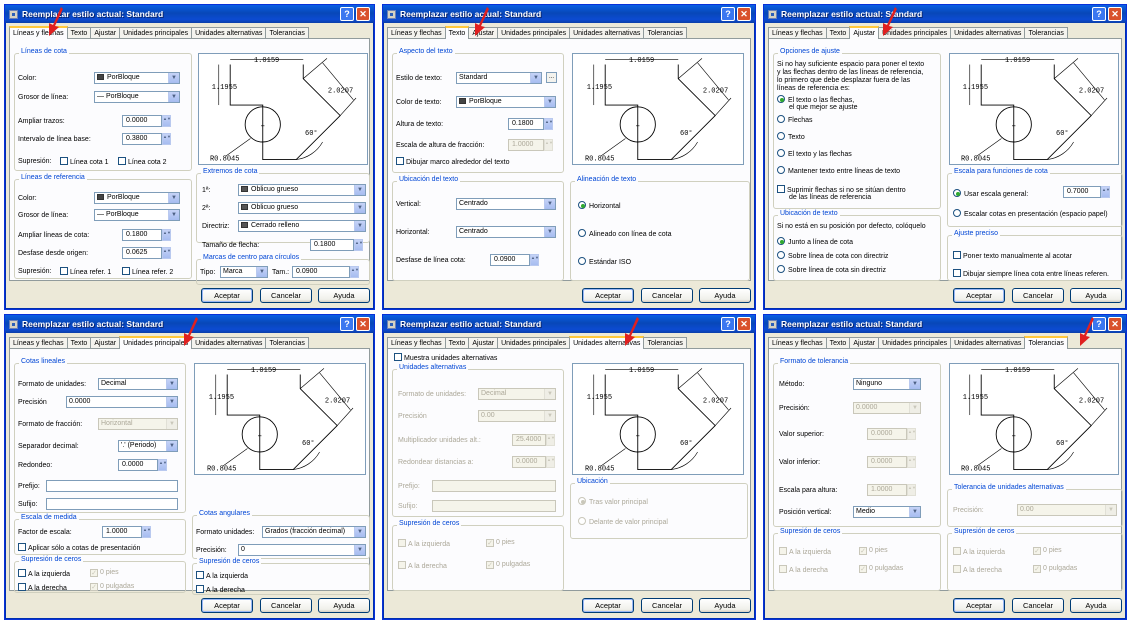 The image size is (1131, 624). I want to click on directriz-combo: Cerrado relleno ▼, so click(302, 226).